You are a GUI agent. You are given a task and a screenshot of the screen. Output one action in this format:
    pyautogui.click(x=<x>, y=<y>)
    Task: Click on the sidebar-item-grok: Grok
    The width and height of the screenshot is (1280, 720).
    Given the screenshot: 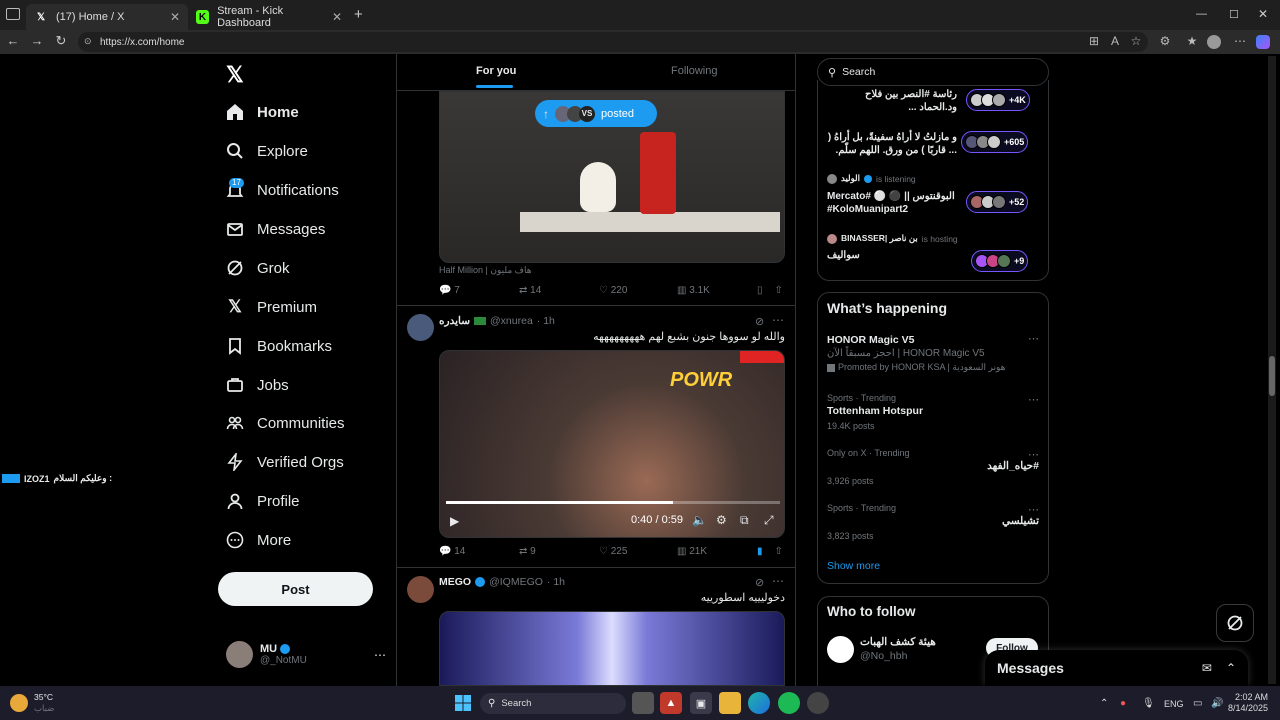 What is the action you would take?
    pyautogui.click(x=258, y=268)
    